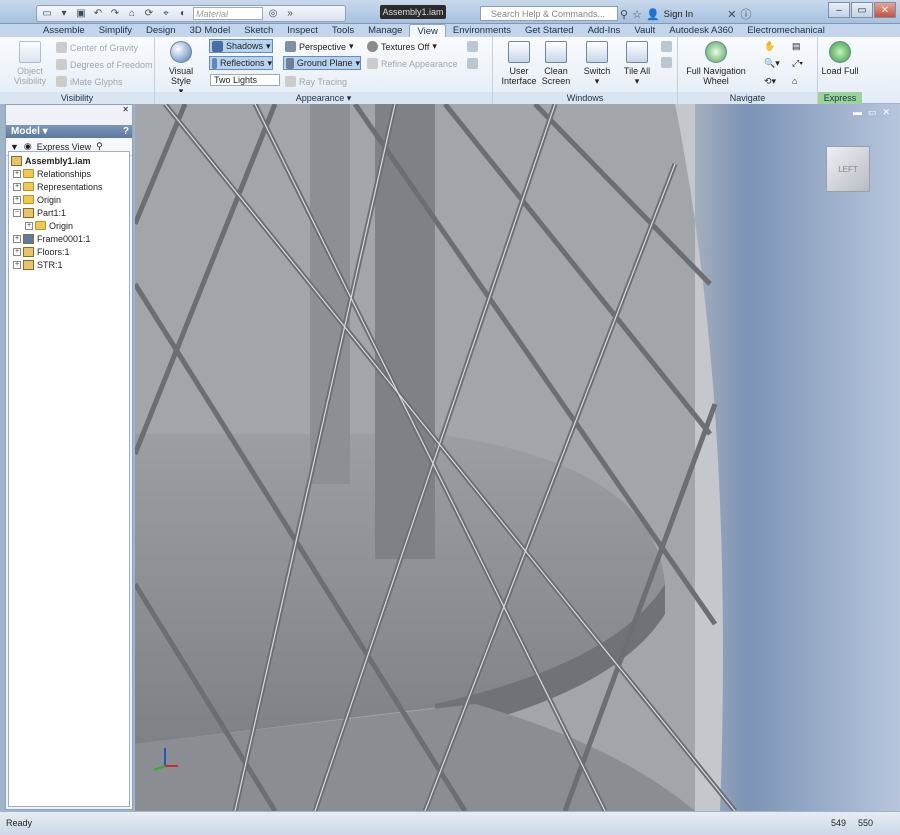 The width and height of the screenshot is (900, 835). What do you see at coordinates (98, 13) in the screenshot?
I see `undo-icon: ↶` at bounding box center [98, 13].